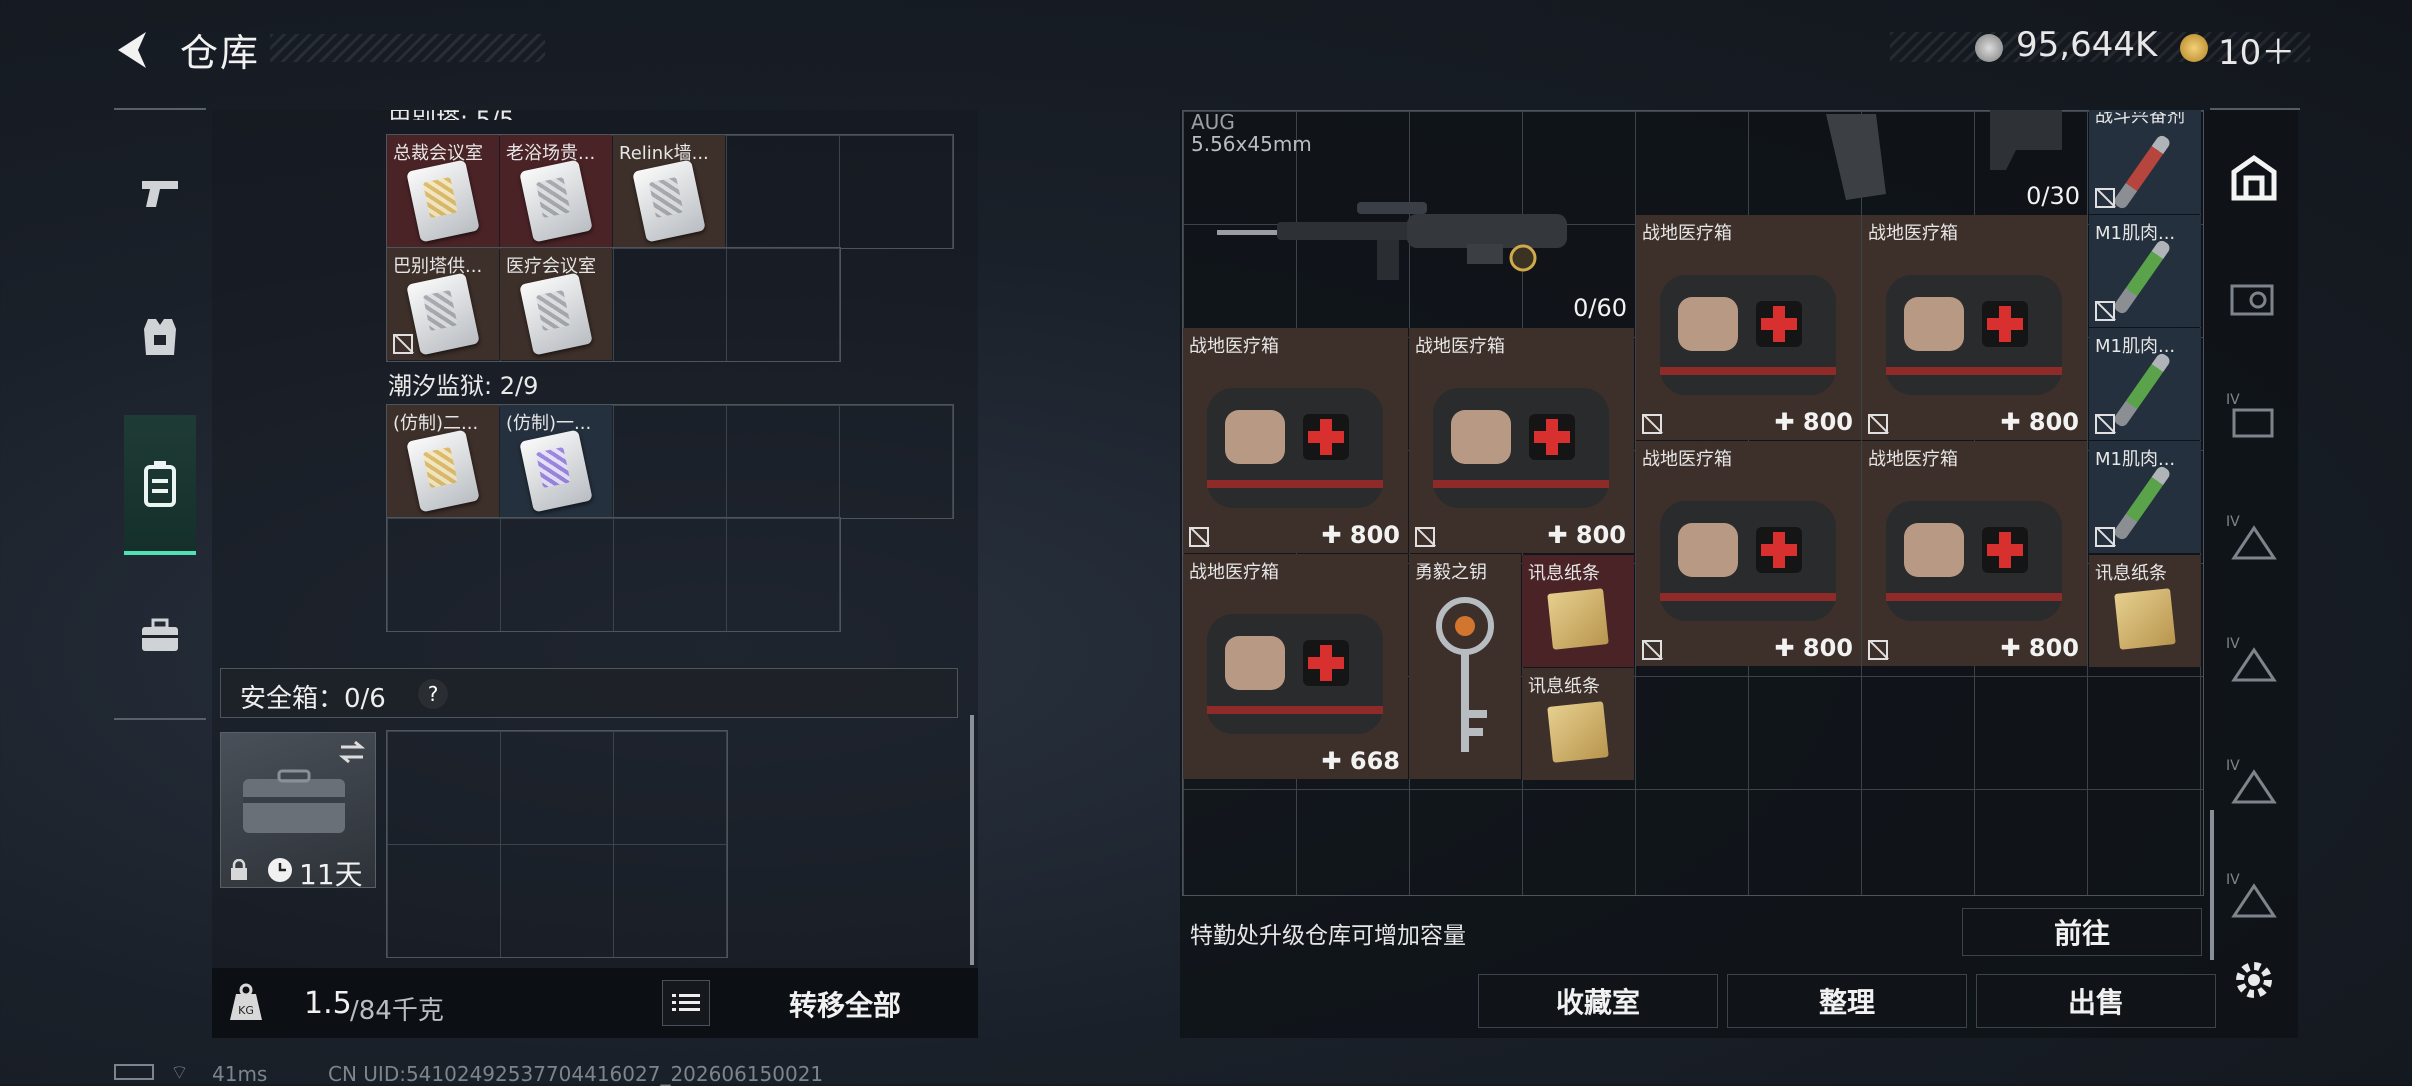 This screenshot has width=2412, height=1086. I want to click on header-stripe, so click(407, 48).